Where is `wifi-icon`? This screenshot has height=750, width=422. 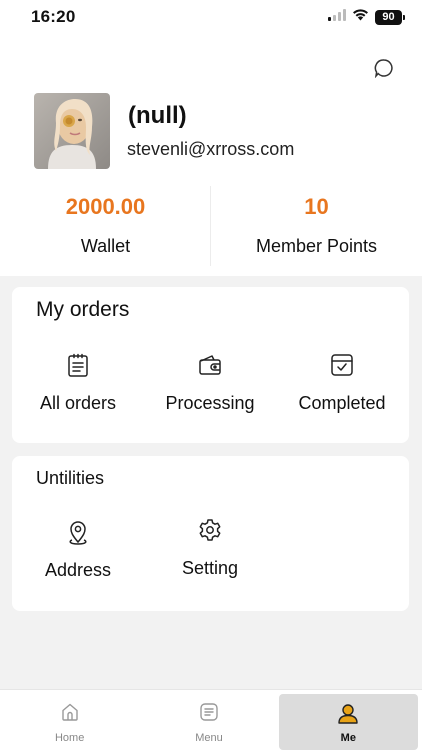
wifi-icon is located at coordinates (360, 17).